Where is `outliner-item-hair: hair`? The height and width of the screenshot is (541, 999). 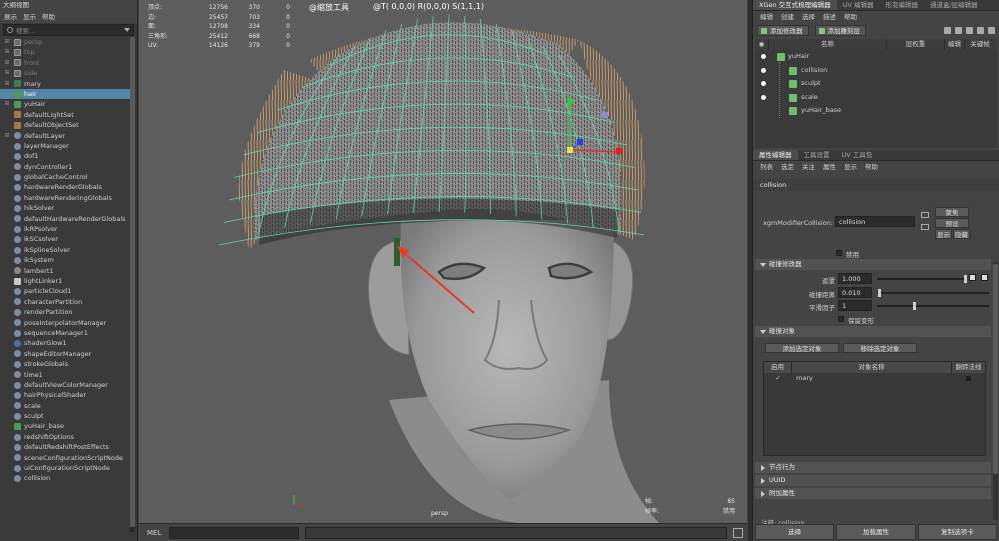 outliner-item-hair: hair is located at coordinates (65, 94).